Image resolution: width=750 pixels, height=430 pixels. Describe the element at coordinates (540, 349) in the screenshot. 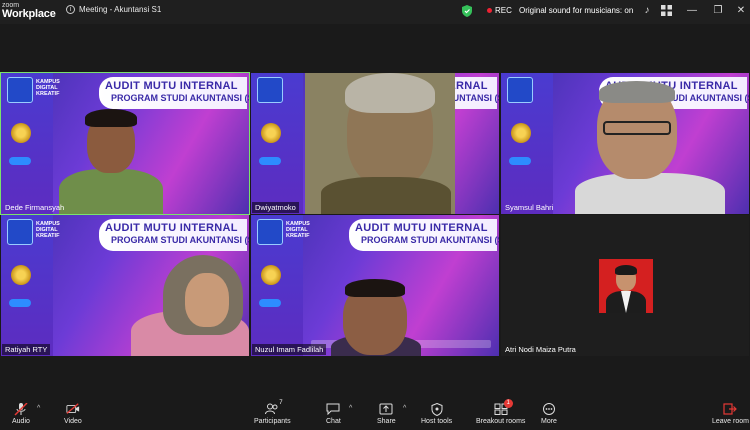

I see `participant-name: Atri Nodi Maiza Putra` at that location.